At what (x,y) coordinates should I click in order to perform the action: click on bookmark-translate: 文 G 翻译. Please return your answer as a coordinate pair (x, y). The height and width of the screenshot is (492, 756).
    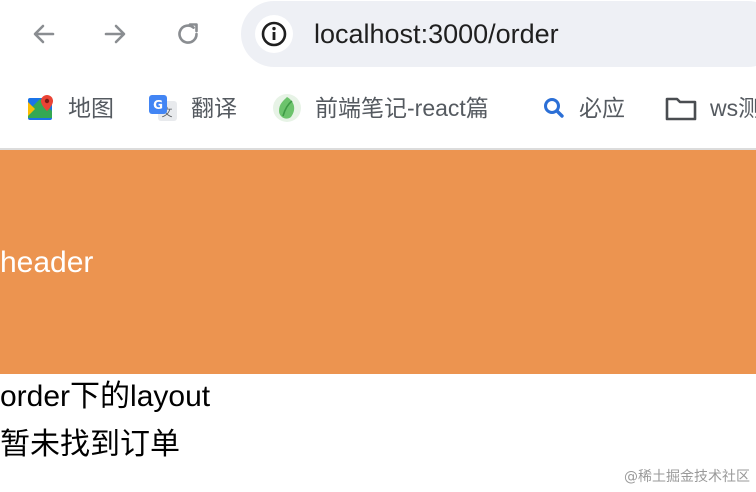
    Looking at the image, I should click on (192, 108).